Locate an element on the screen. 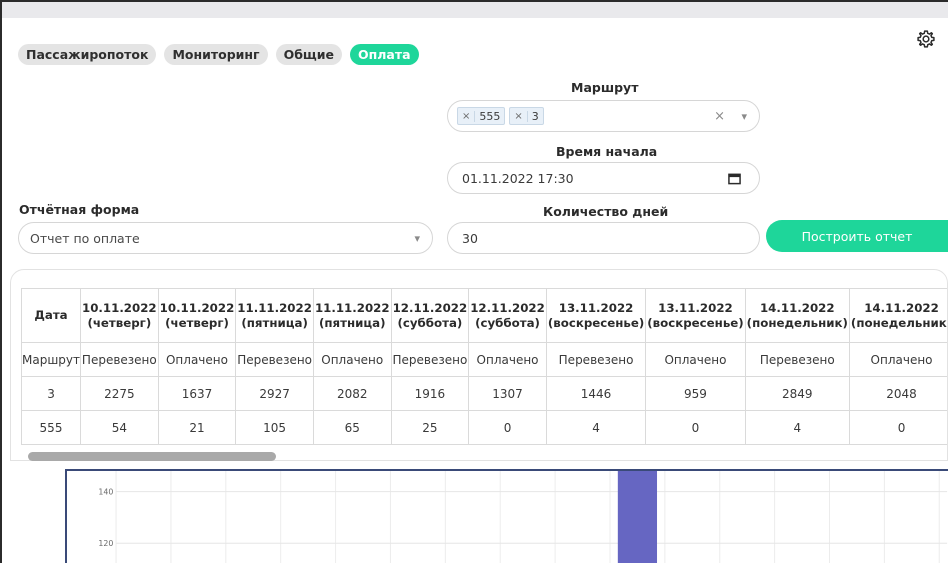 The image size is (948, 563). start-time-label: Время начала is located at coordinates (607, 151).